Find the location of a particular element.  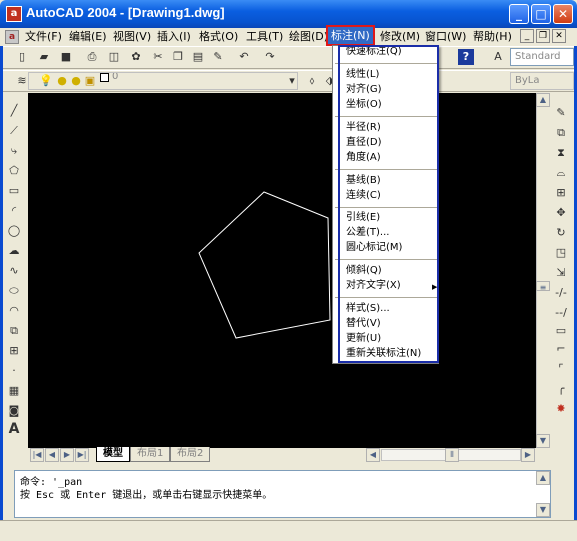

move-icon: ✥ is located at coordinates (561, 213).